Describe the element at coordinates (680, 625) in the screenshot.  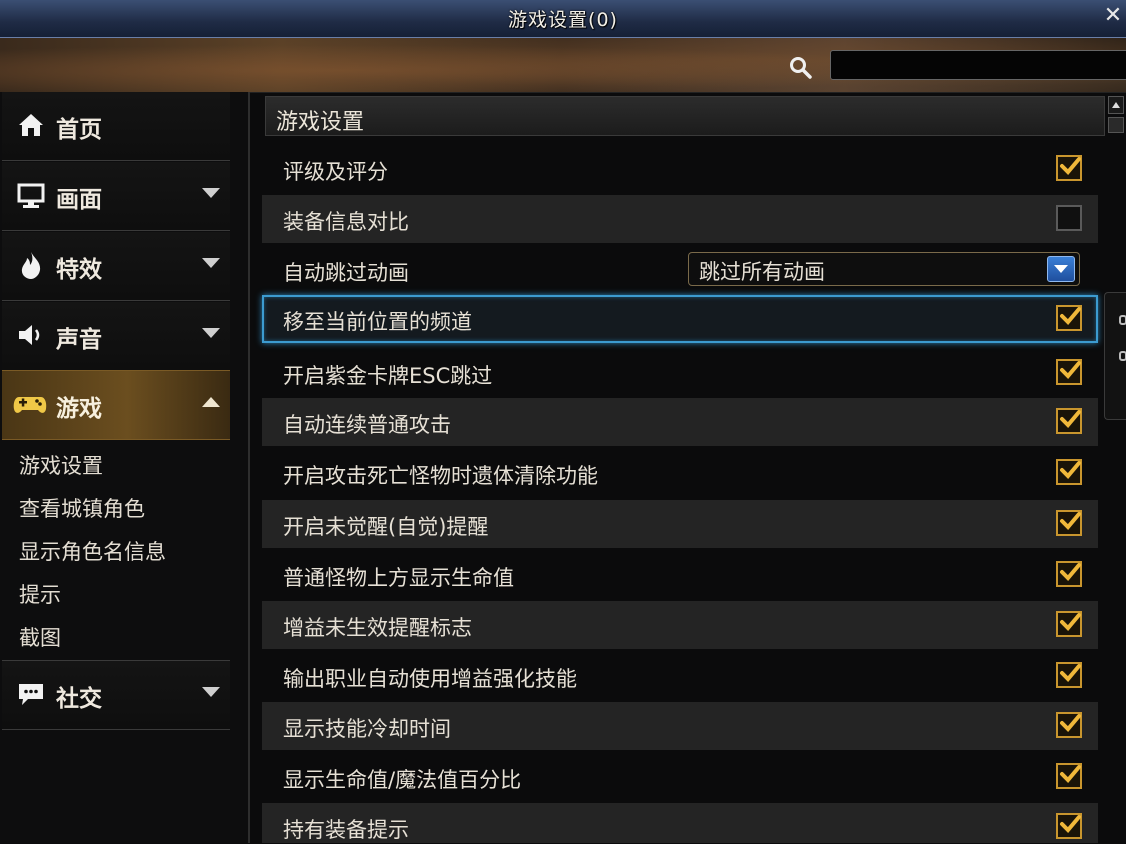
I see `setting-row-buff-reminder: 增益未生效提醒标志` at that location.